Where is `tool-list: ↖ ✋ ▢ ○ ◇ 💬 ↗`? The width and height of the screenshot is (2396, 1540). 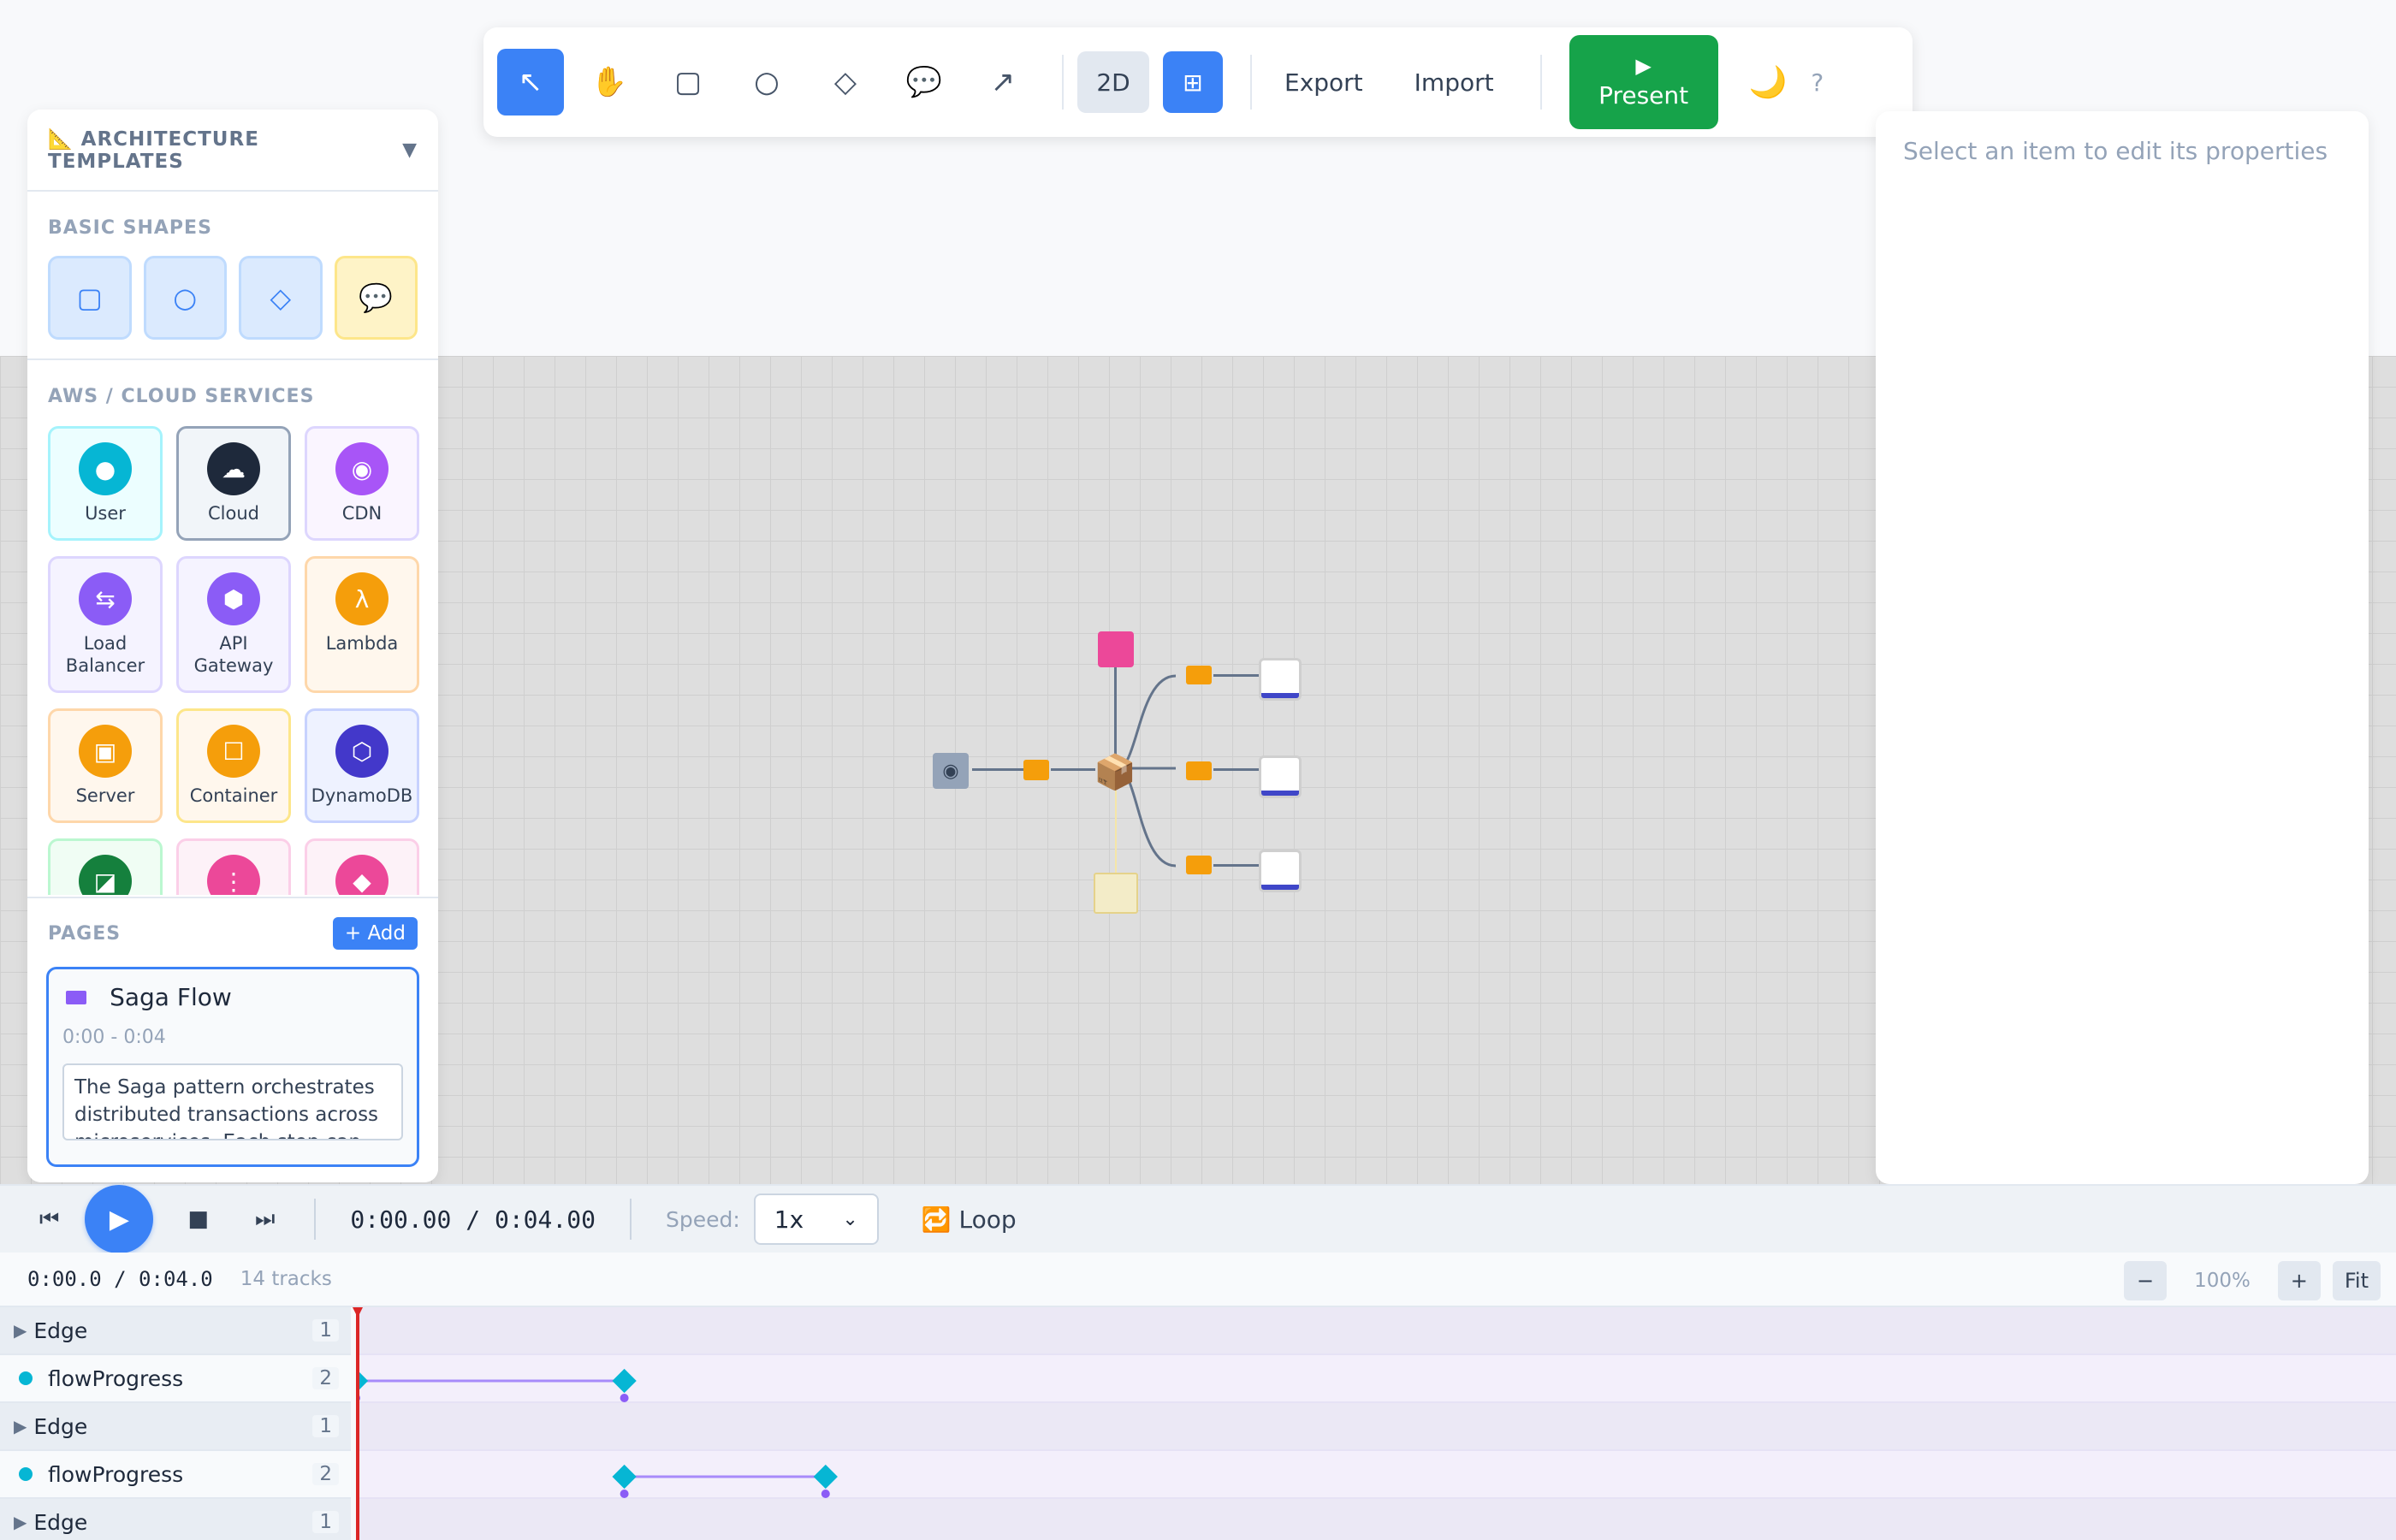 tool-list: ↖ ✋ ▢ ○ ◇ 💬 ↗ is located at coordinates (772, 82).